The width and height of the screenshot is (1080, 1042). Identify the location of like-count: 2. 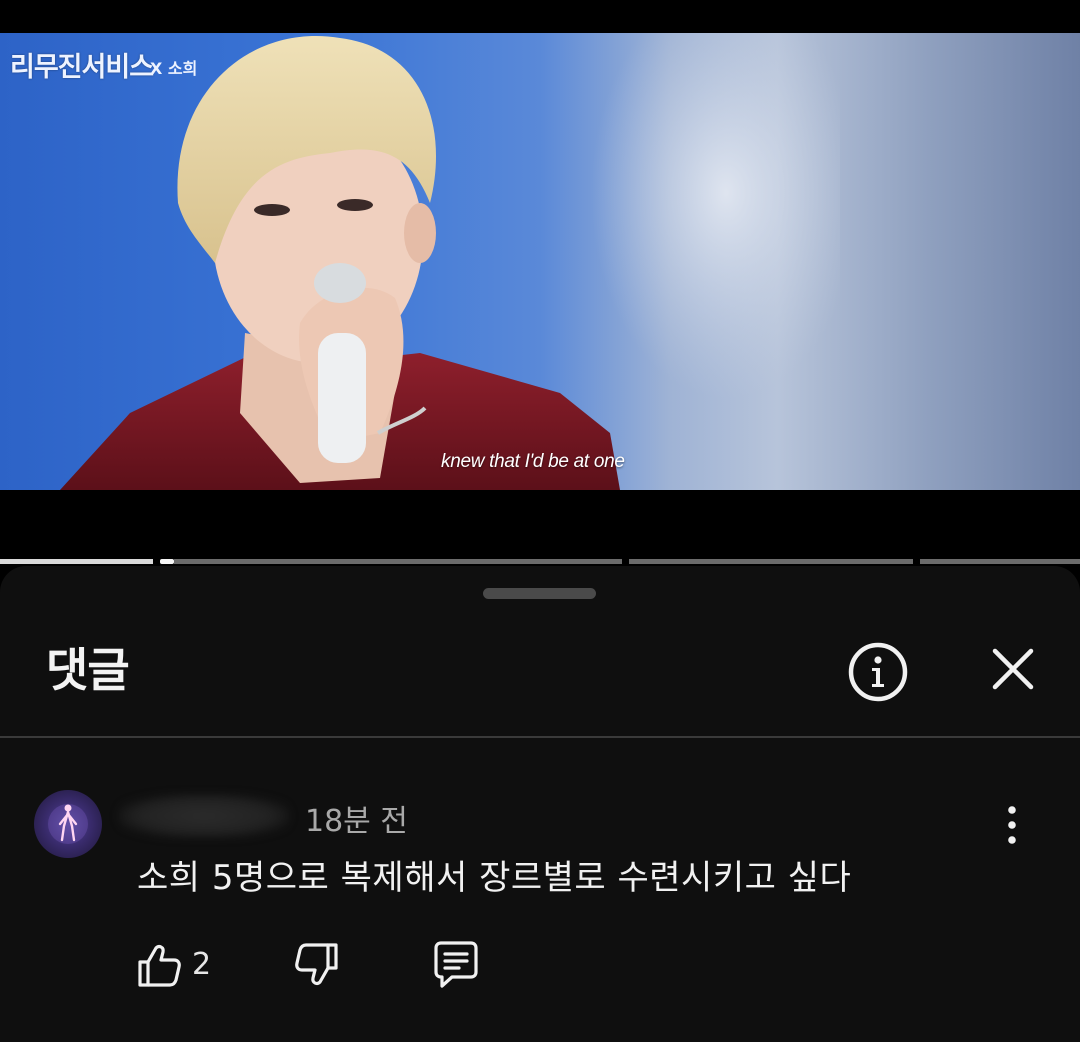
(202, 964).